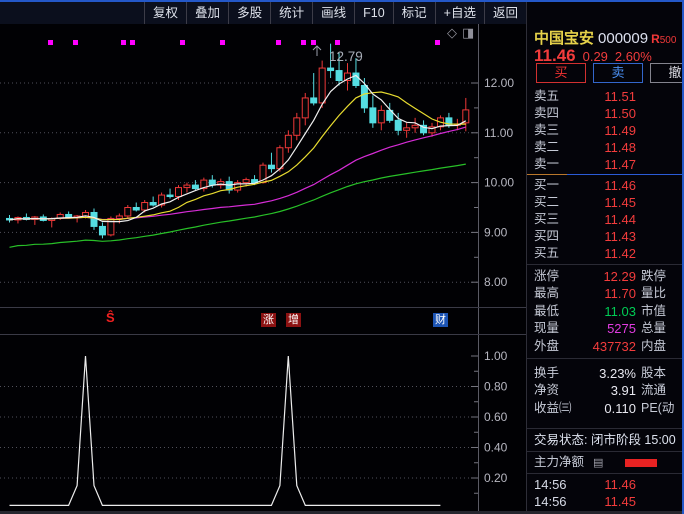 This screenshot has height=514, width=684. What do you see at coordinates (165, 13) in the screenshot?
I see `toolbar-button-0: 复权` at bounding box center [165, 13].